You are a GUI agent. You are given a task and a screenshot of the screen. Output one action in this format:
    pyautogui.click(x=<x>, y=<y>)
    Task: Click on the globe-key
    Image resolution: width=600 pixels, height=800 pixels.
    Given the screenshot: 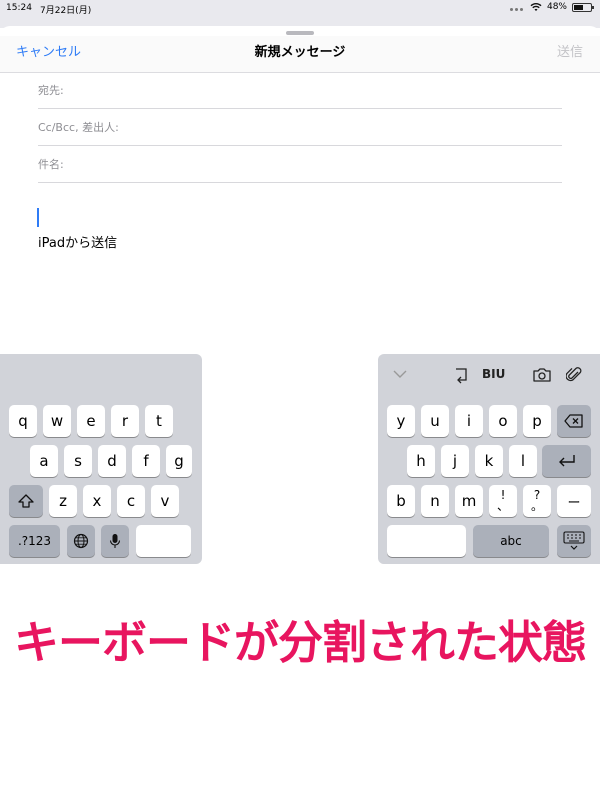 What is the action you would take?
    pyautogui.click(x=81, y=541)
    